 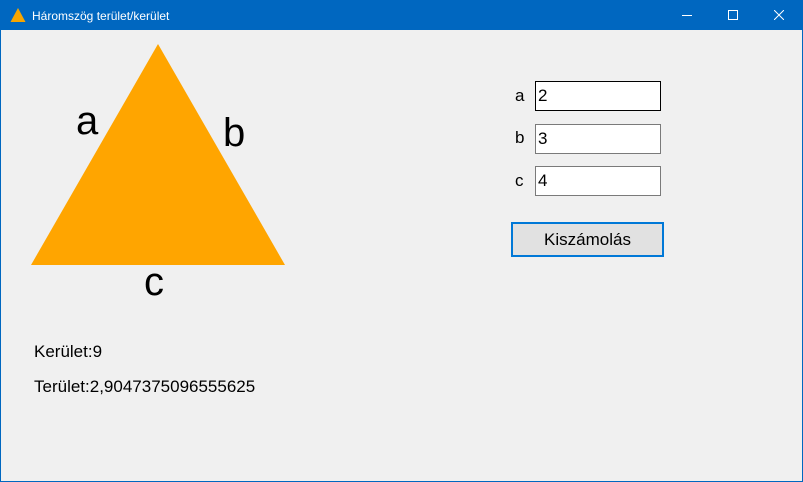 I want to click on maximize-button, so click(x=733, y=15).